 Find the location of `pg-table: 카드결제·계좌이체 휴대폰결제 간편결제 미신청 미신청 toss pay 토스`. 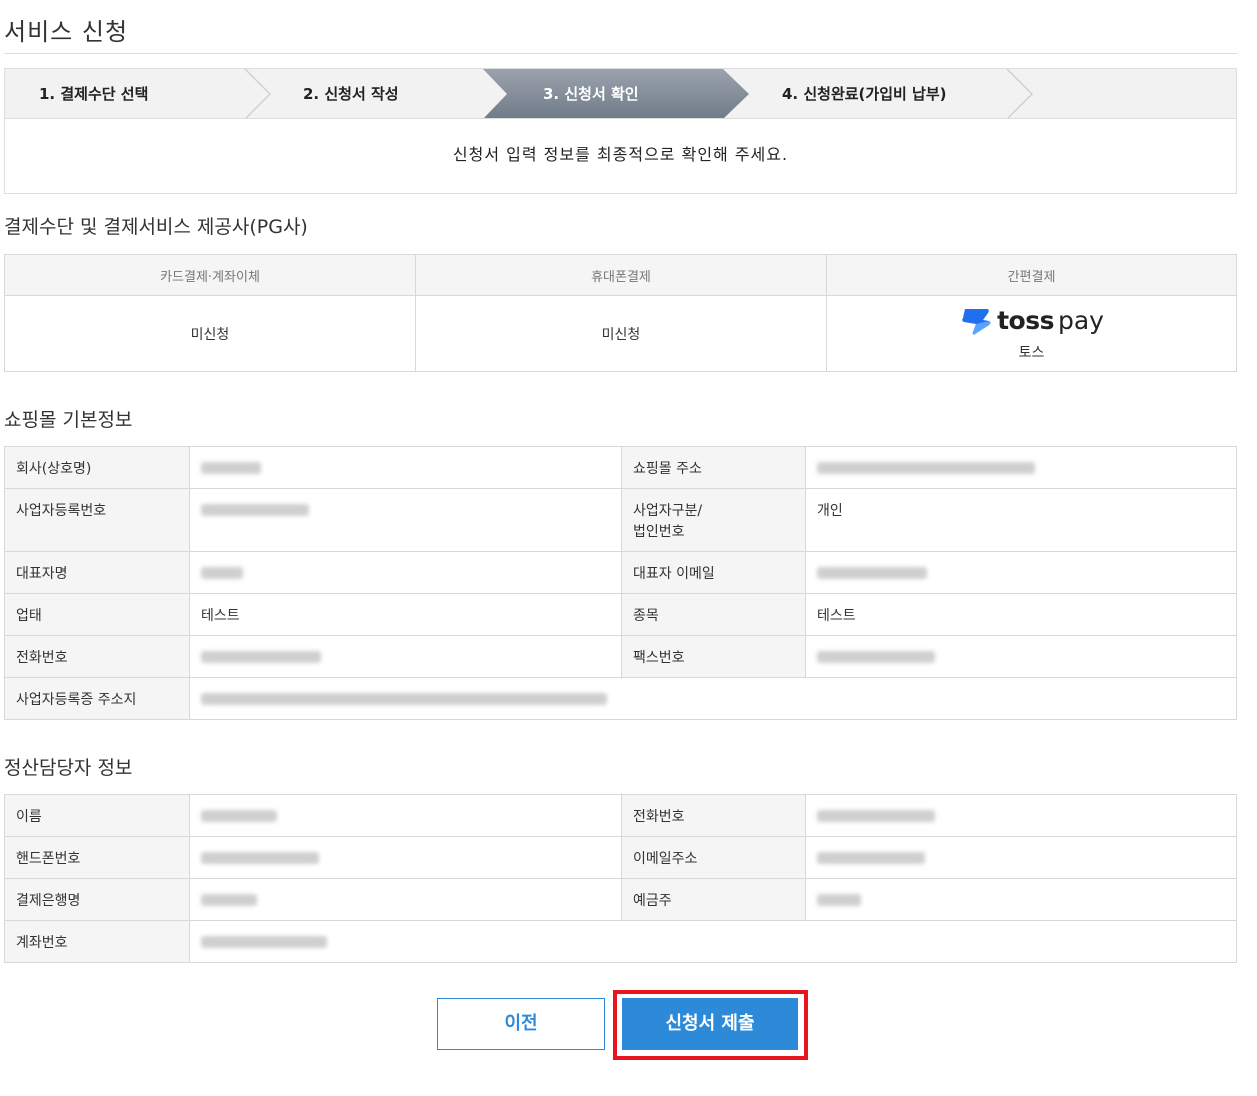

pg-table: 카드결제·계좌이체 휴대폰결제 간편결제 미신청 미신청 toss pay 토스 is located at coordinates (620, 313).